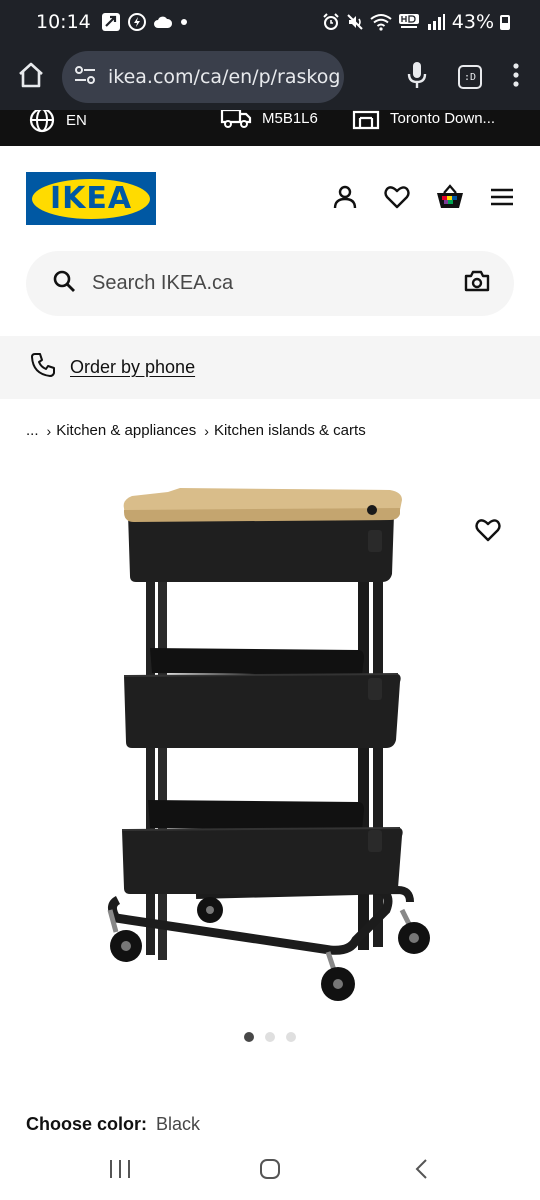 Image resolution: width=540 pixels, height=1200 pixels. Describe the element at coordinates (57, 122) in the screenshot. I see `language-selector: EN` at that location.